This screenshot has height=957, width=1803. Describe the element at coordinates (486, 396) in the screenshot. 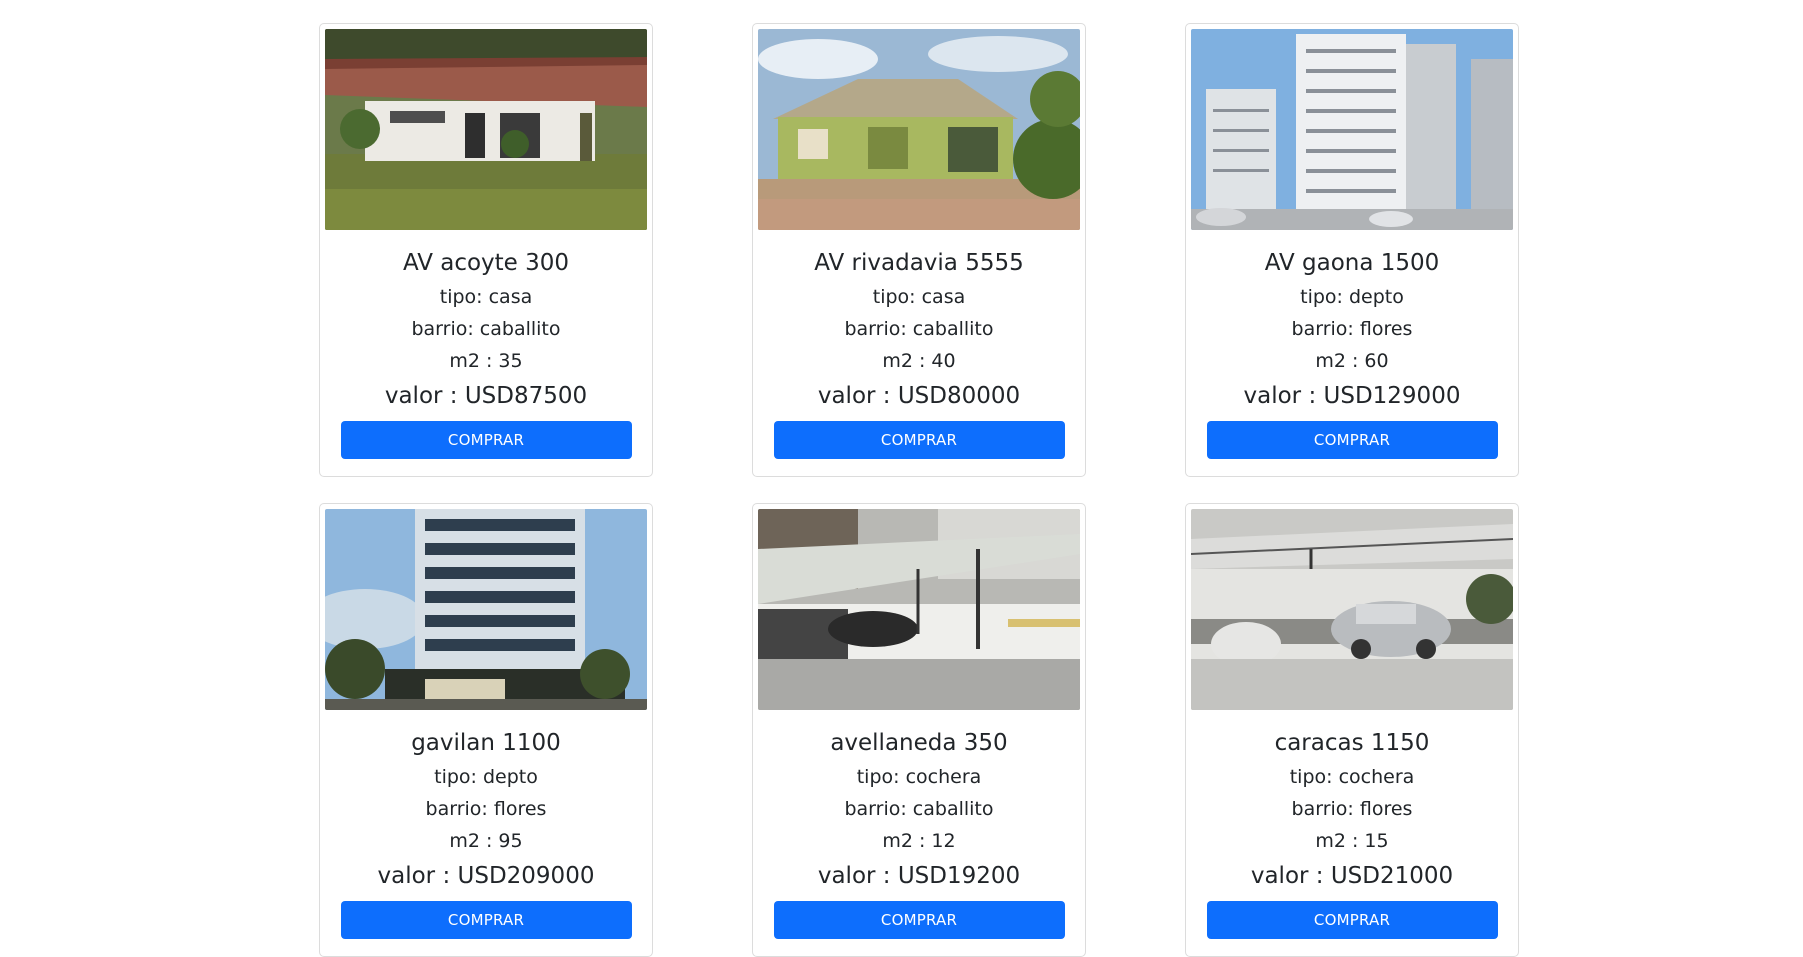

I see `property-price: valor : USD87500` at that location.